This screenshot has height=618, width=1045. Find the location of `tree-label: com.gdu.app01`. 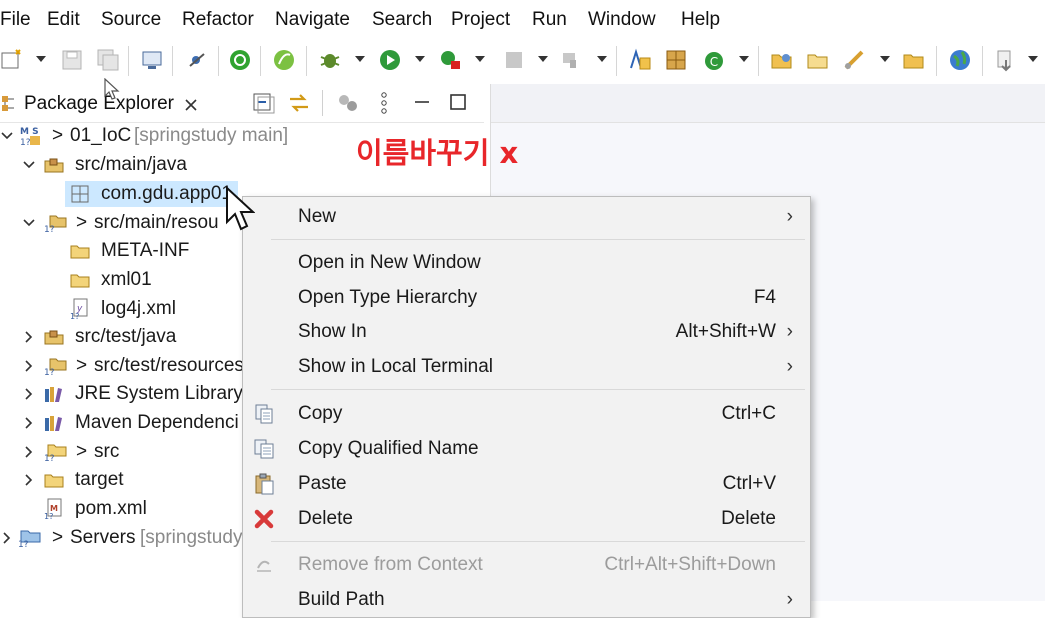

tree-label: com.gdu.app01 is located at coordinates (166, 193).